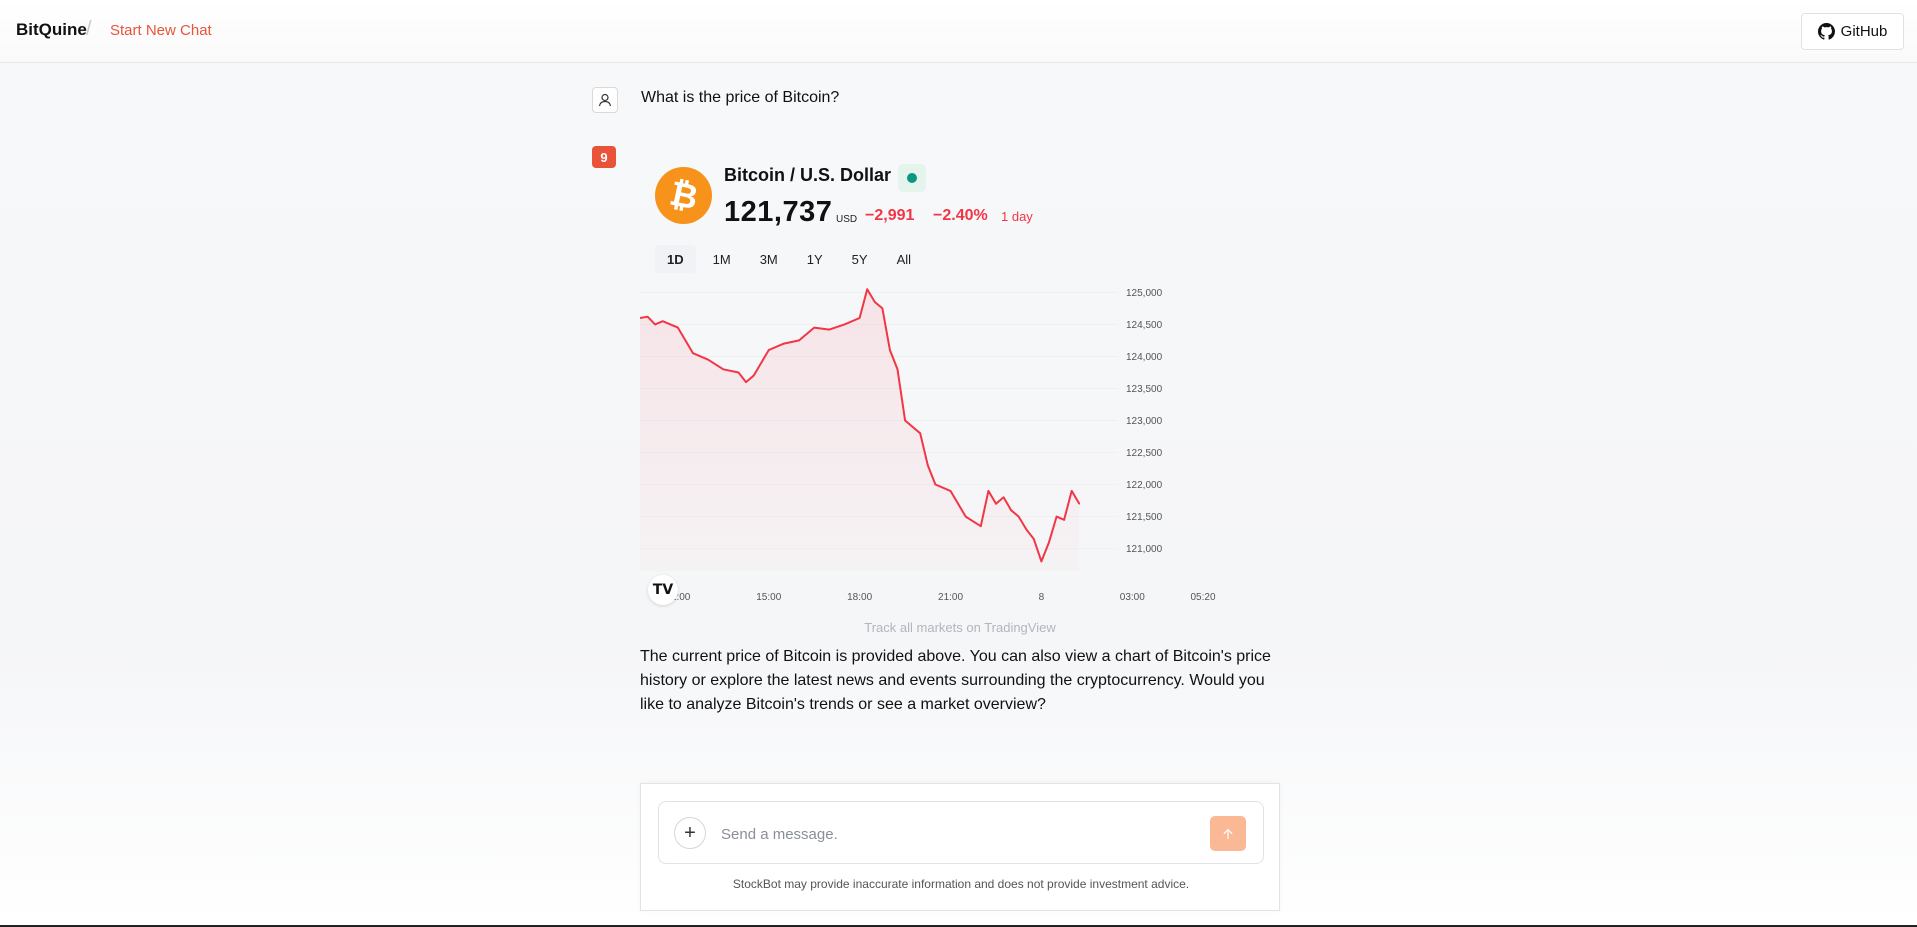 This screenshot has width=1917, height=927. I want to click on y-tick-label: 125,000, so click(1144, 293).